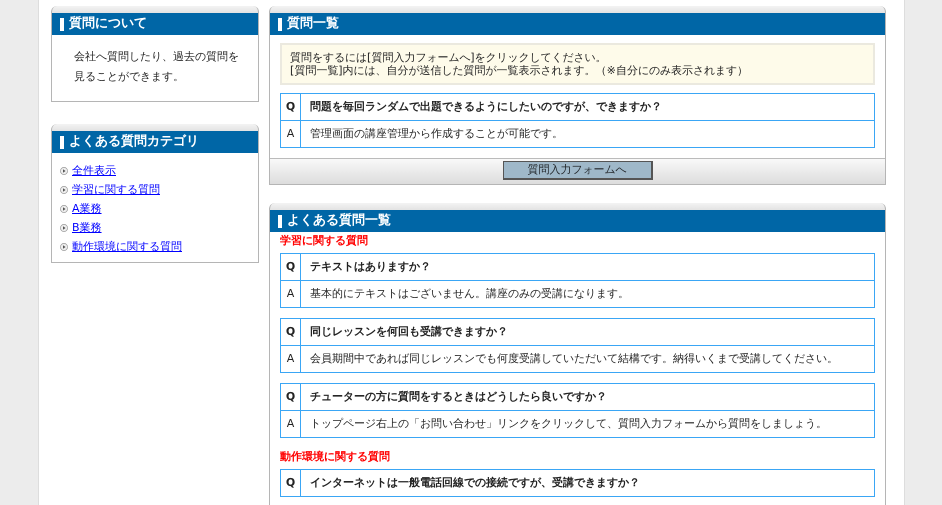 This screenshot has height=505, width=942. What do you see at coordinates (519, 70) in the screenshot?
I see `notice-text: [質問一覧]内には、自分が送信した質問が一覧表示されます。（※自分にのみ表示されます）` at bounding box center [519, 70].